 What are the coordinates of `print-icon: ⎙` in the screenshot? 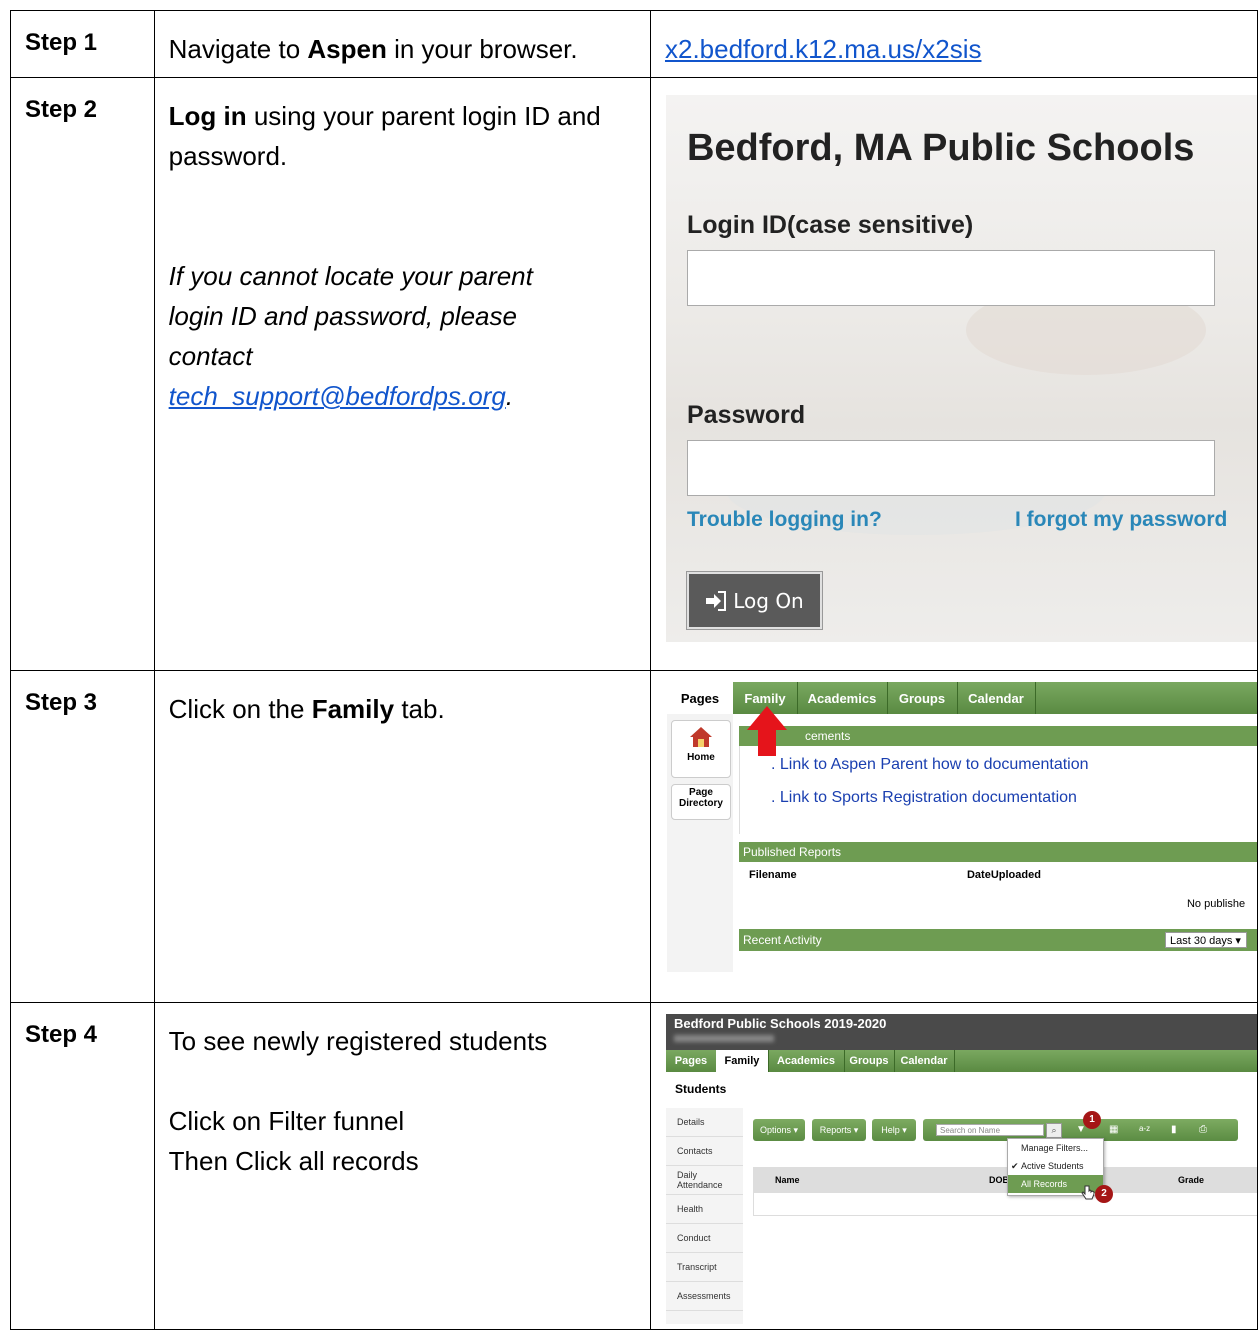 It's located at (1203, 1129).